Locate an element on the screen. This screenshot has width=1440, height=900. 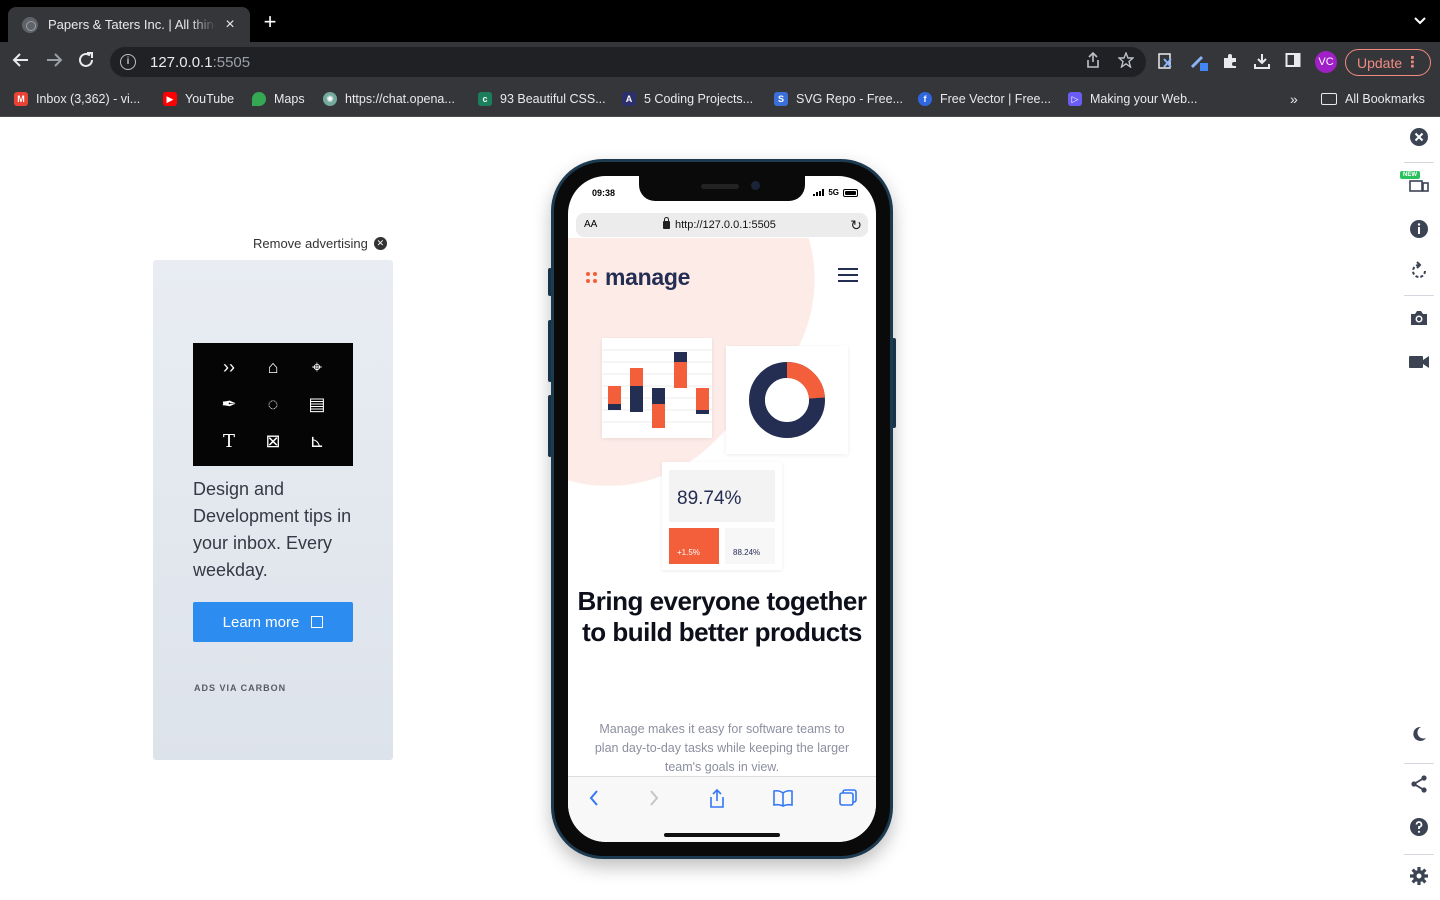
signal-icon is located at coordinates (819, 192).